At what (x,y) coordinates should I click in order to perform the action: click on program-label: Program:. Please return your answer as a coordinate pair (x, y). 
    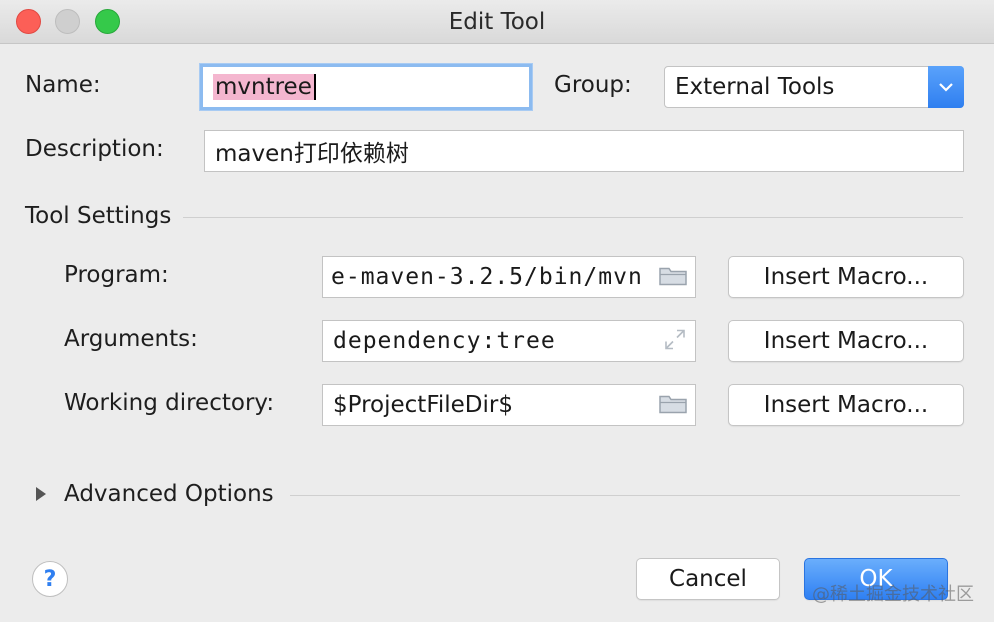
    Looking at the image, I should click on (116, 275).